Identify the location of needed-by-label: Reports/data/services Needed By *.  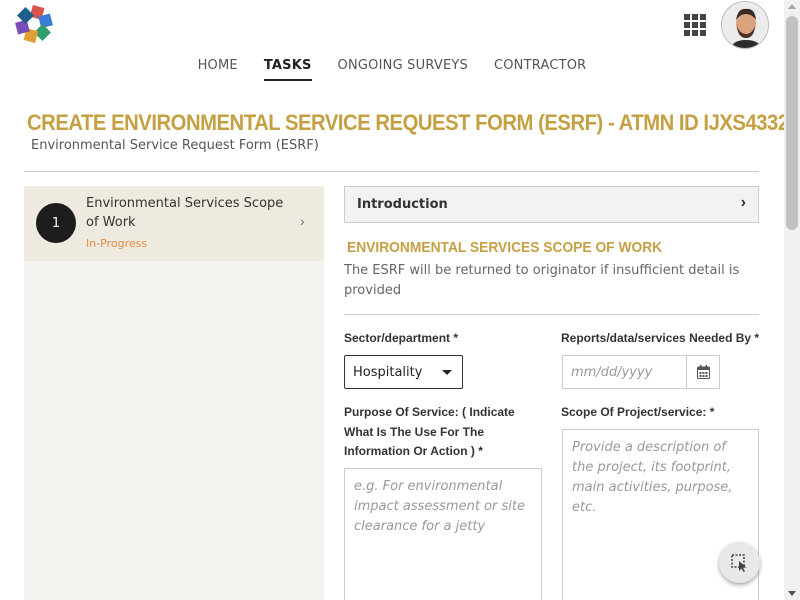
(660, 338).